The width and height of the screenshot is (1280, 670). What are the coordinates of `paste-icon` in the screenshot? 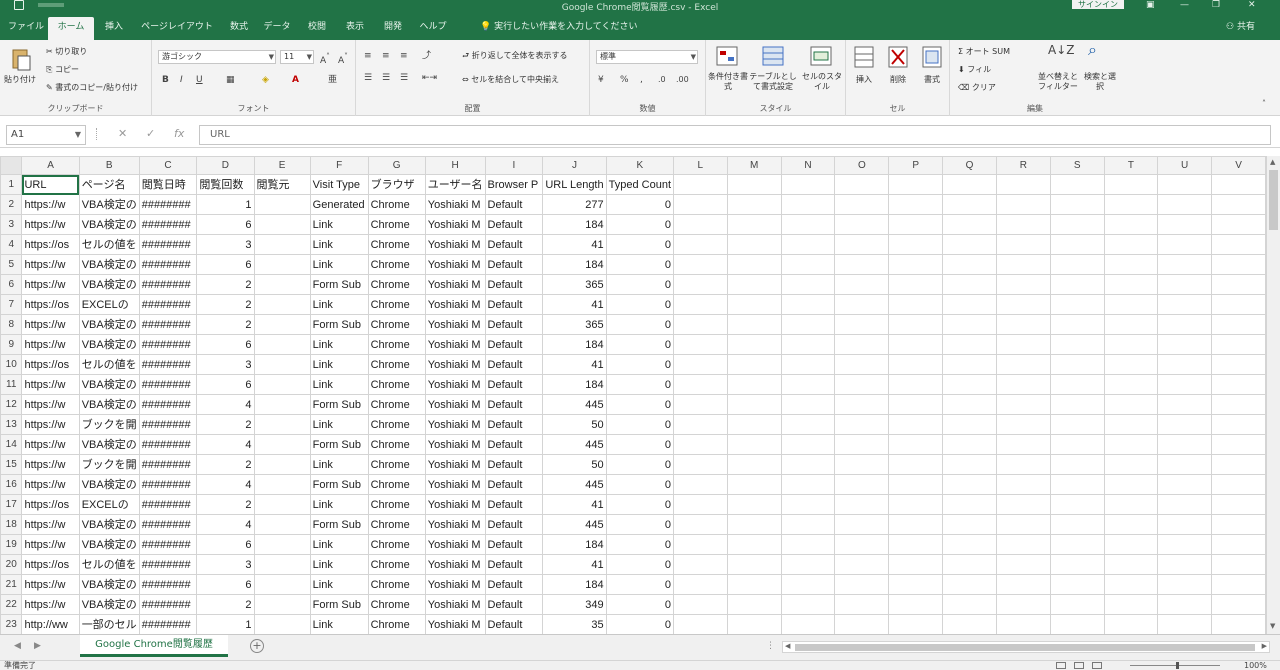 It's located at (21, 59).